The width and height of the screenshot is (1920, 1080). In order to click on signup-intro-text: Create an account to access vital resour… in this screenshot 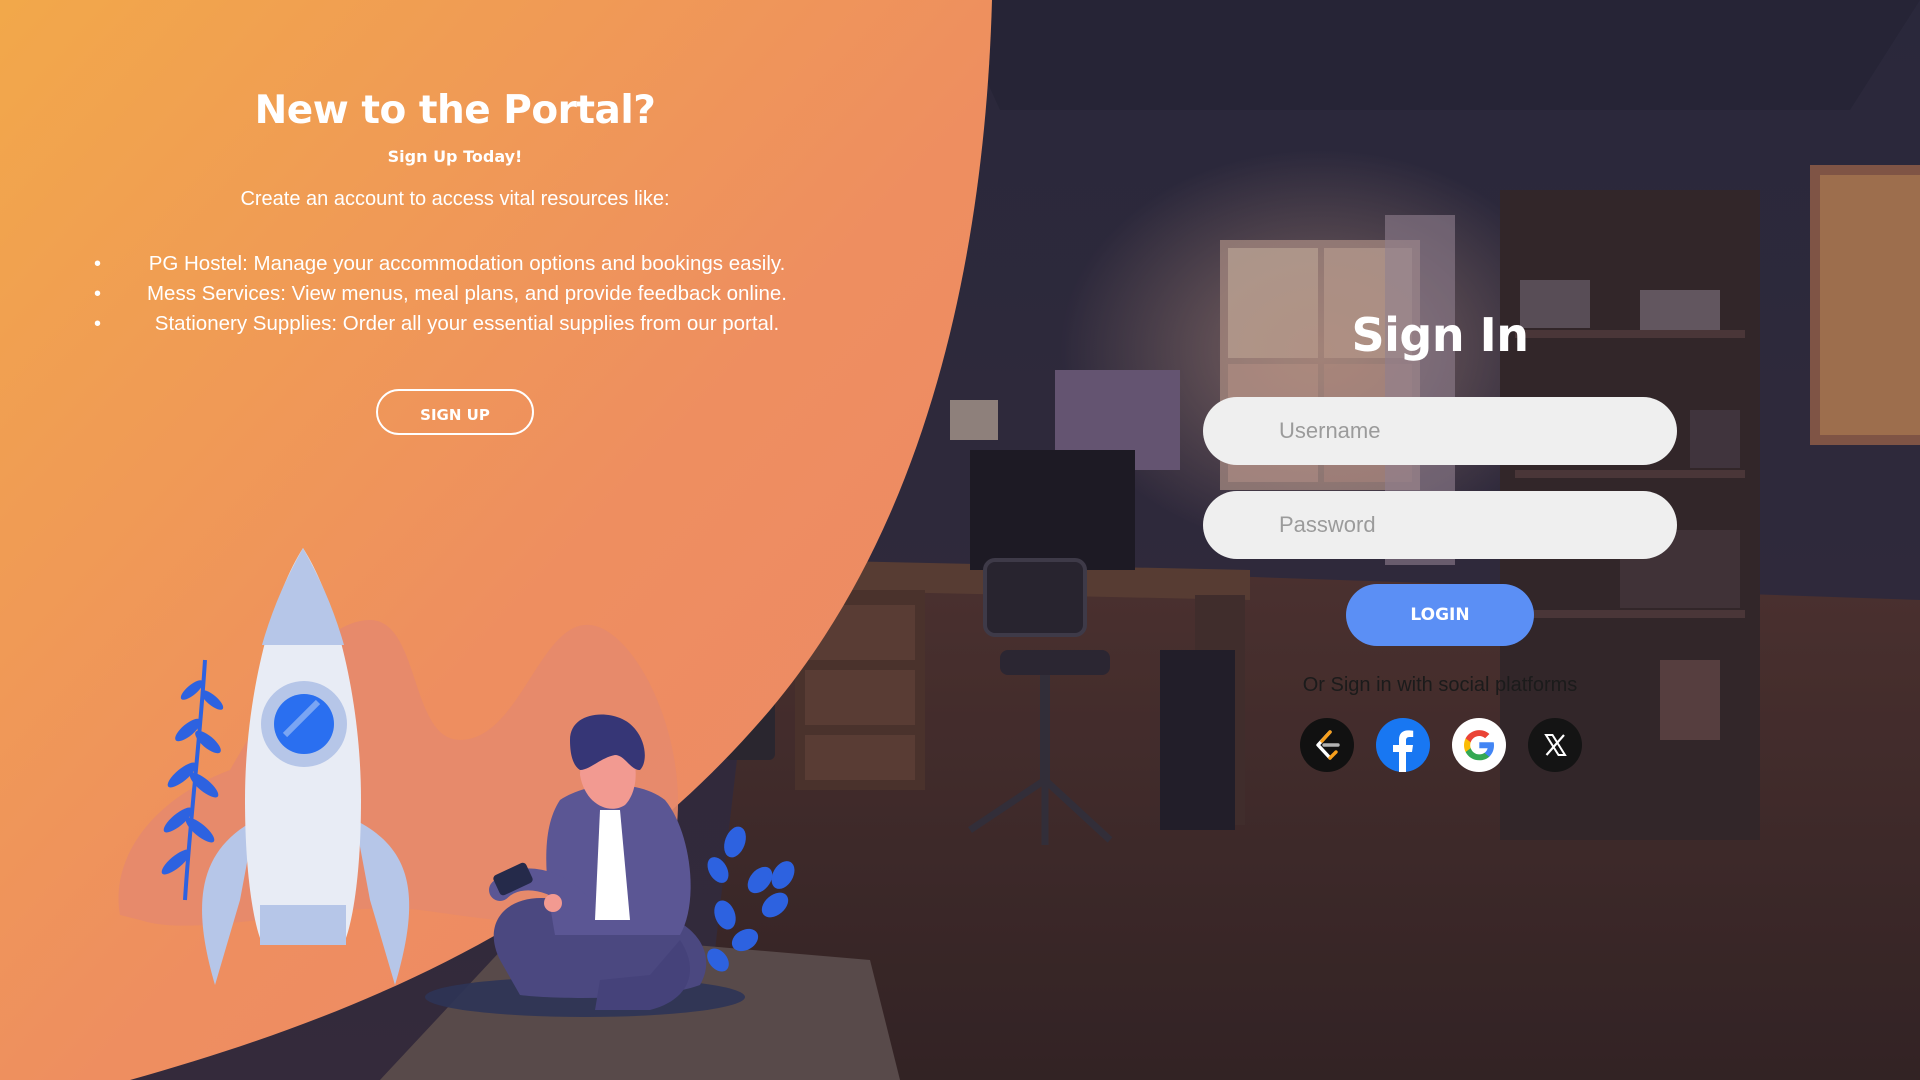, I will do `click(455, 199)`.